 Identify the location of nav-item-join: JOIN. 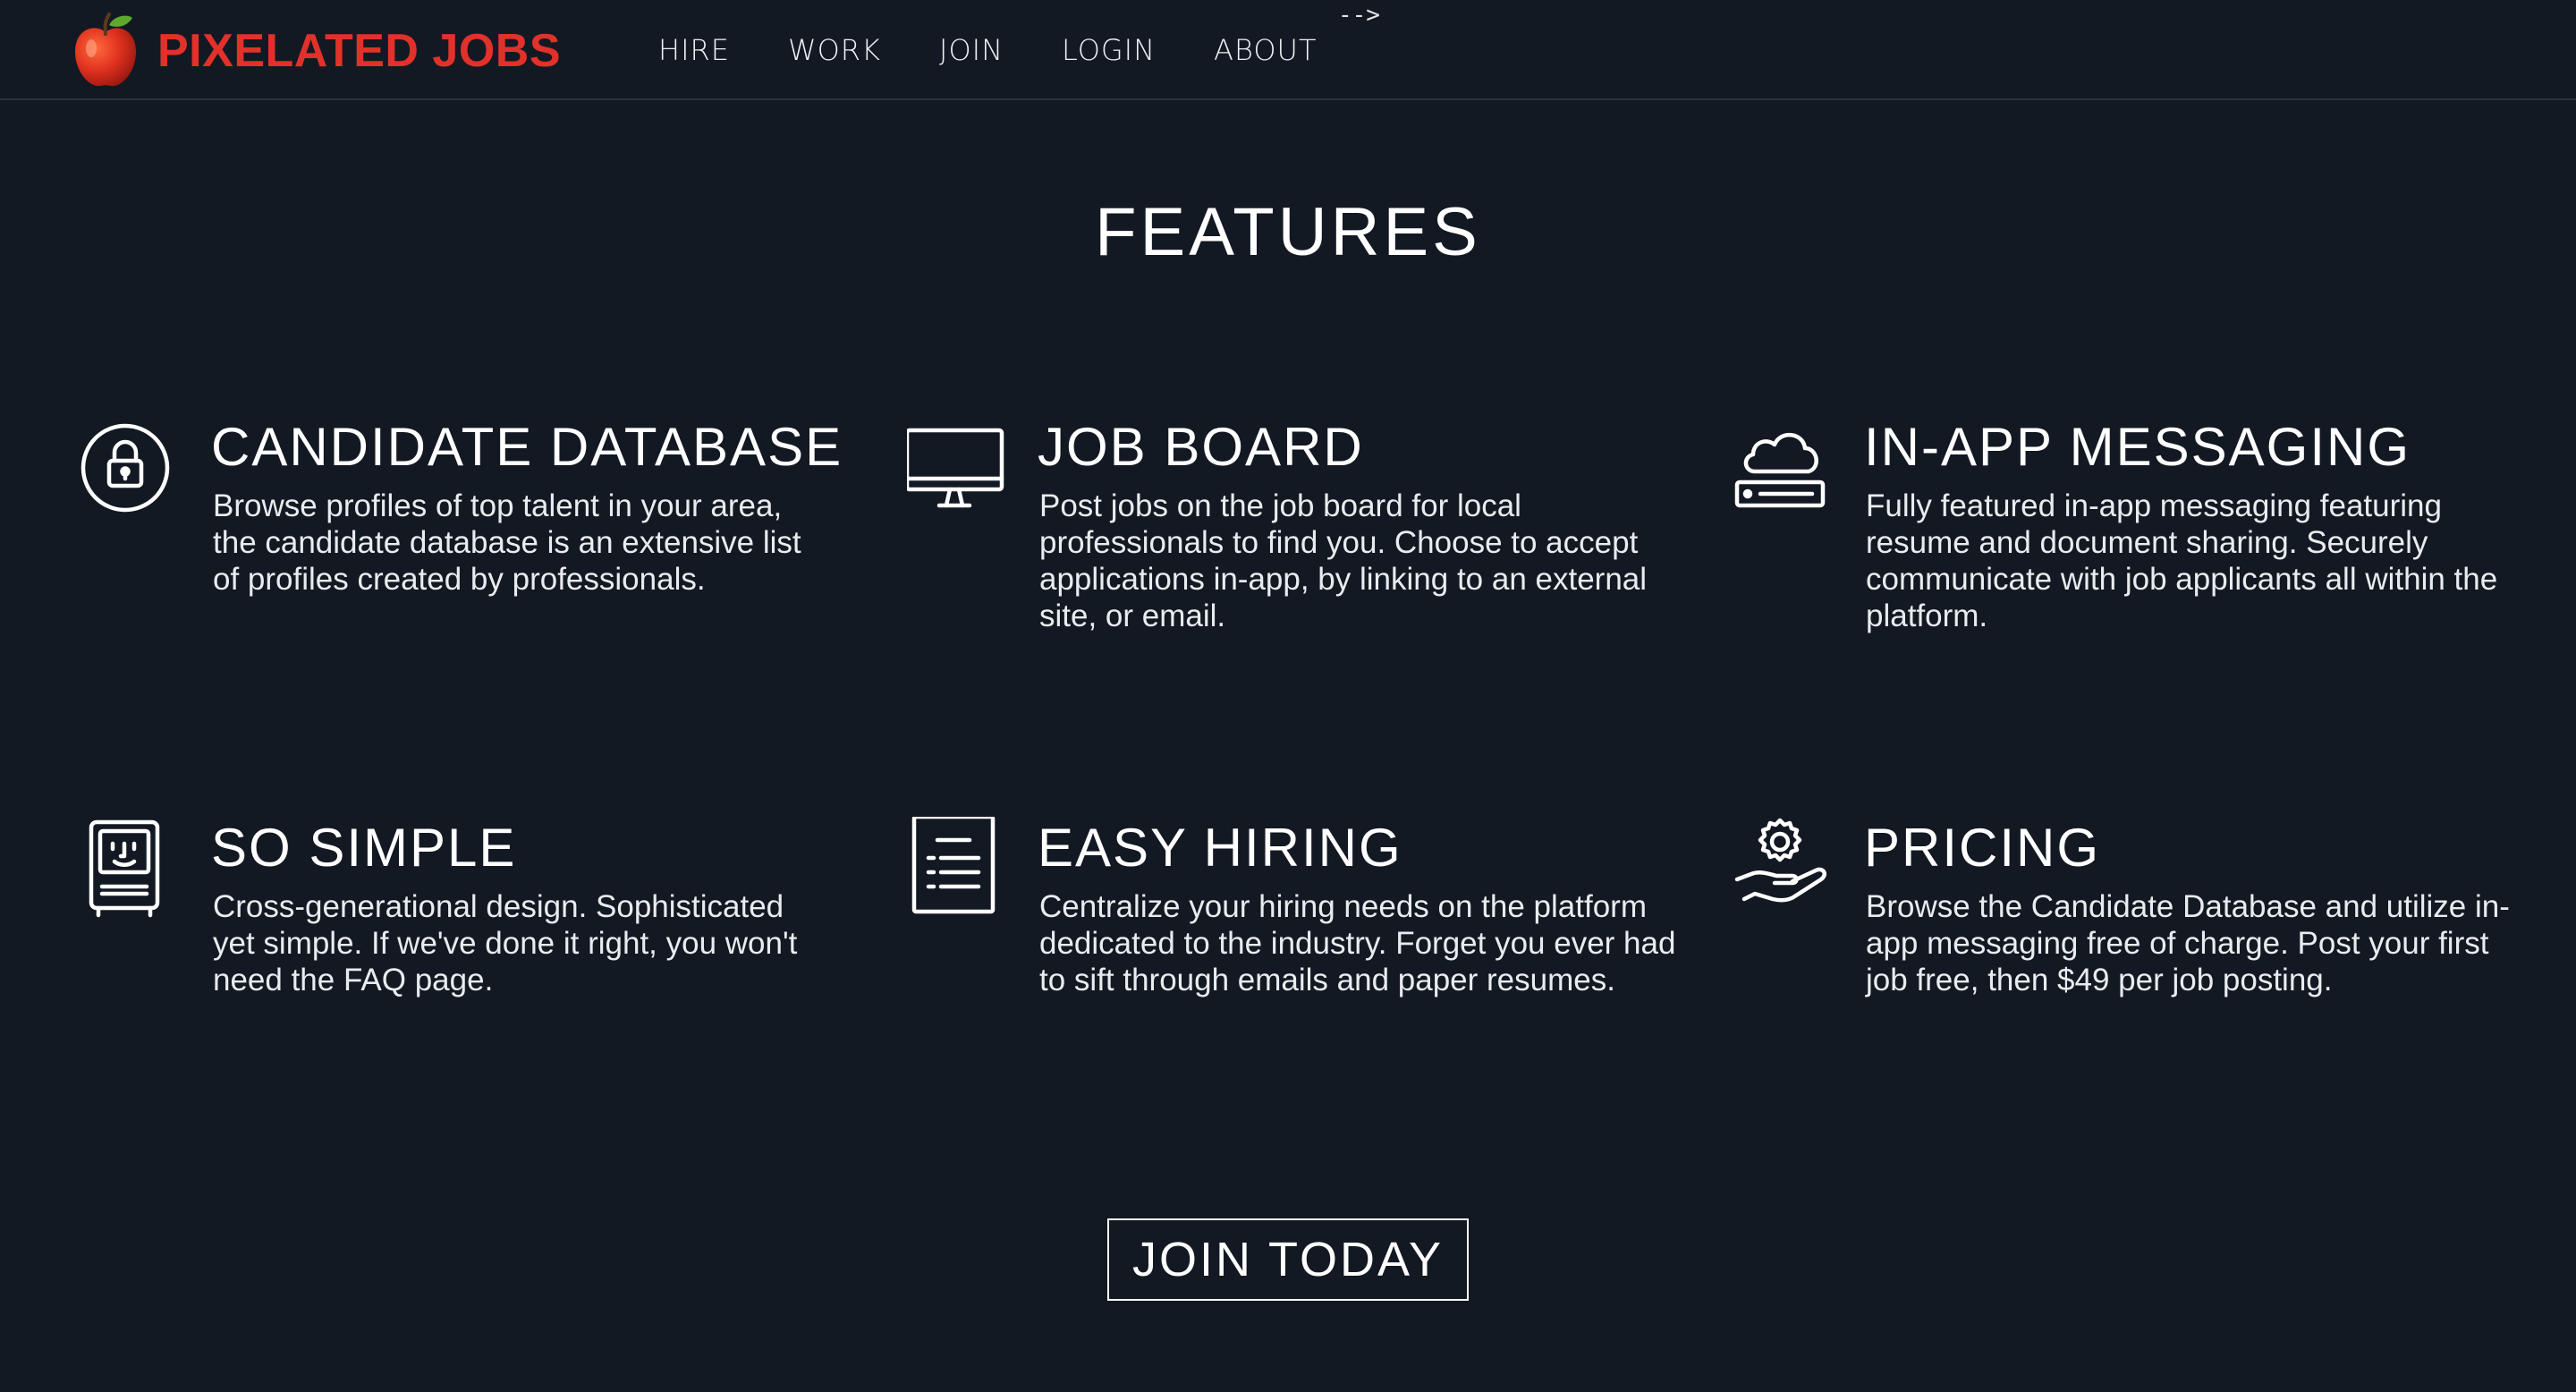
(971, 50).